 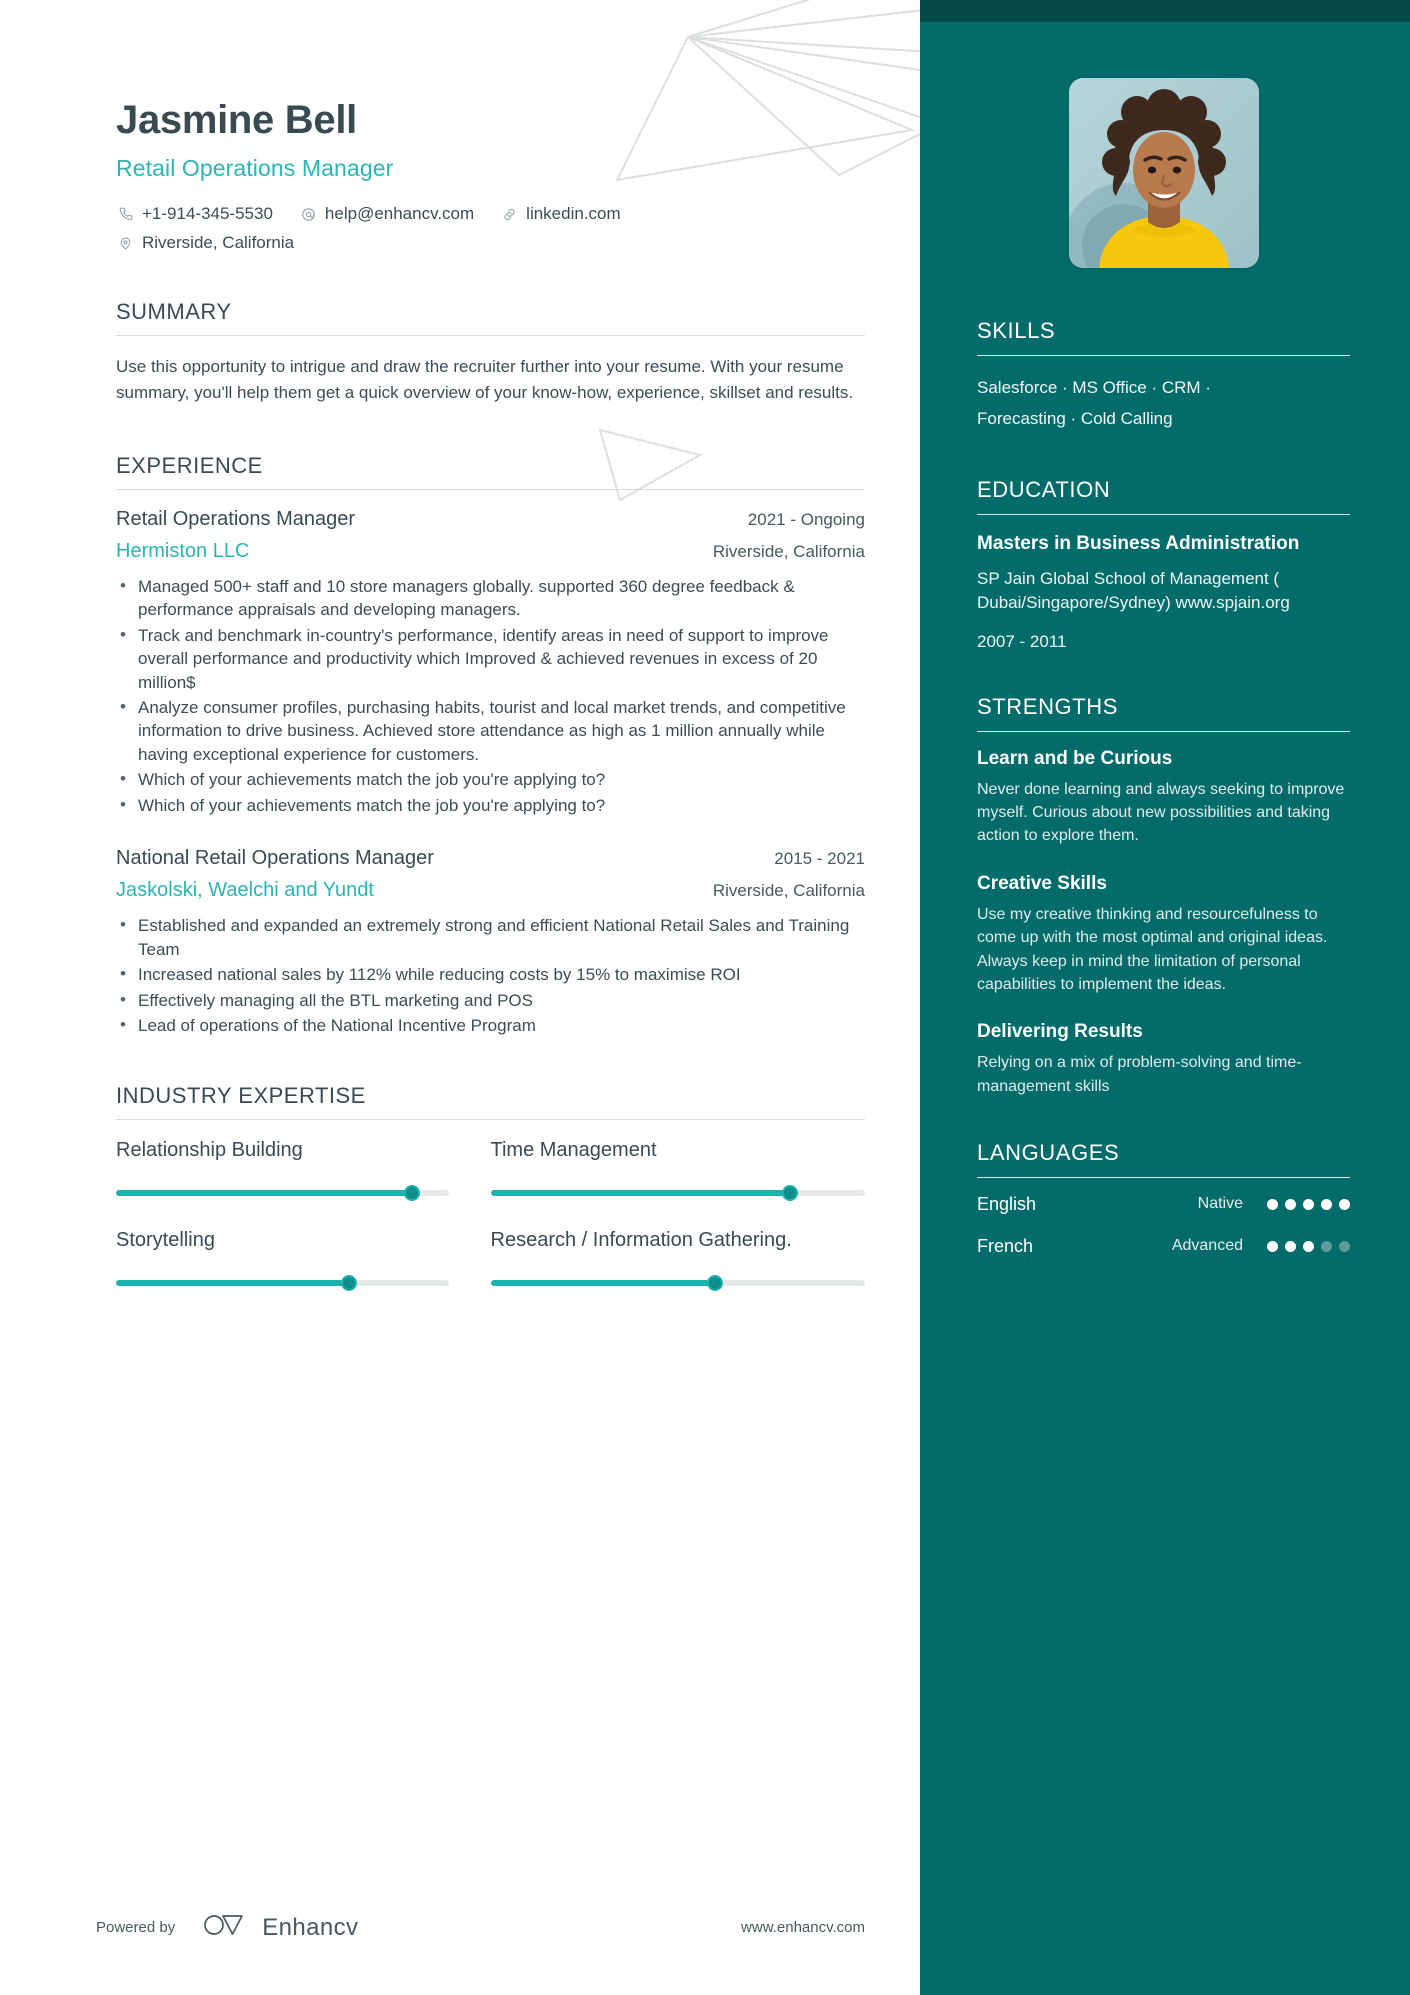 What do you see at coordinates (1094, 387) in the screenshot?
I see `skills-line-1: Salesforce · MS Office · CRM ·` at bounding box center [1094, 387].